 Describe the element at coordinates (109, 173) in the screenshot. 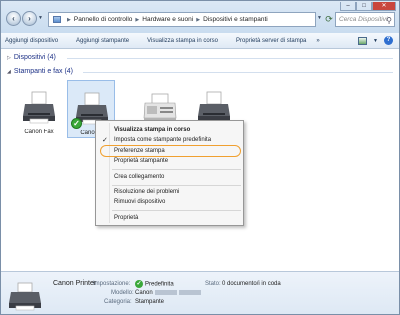

I see `menu-gutter` at that location.